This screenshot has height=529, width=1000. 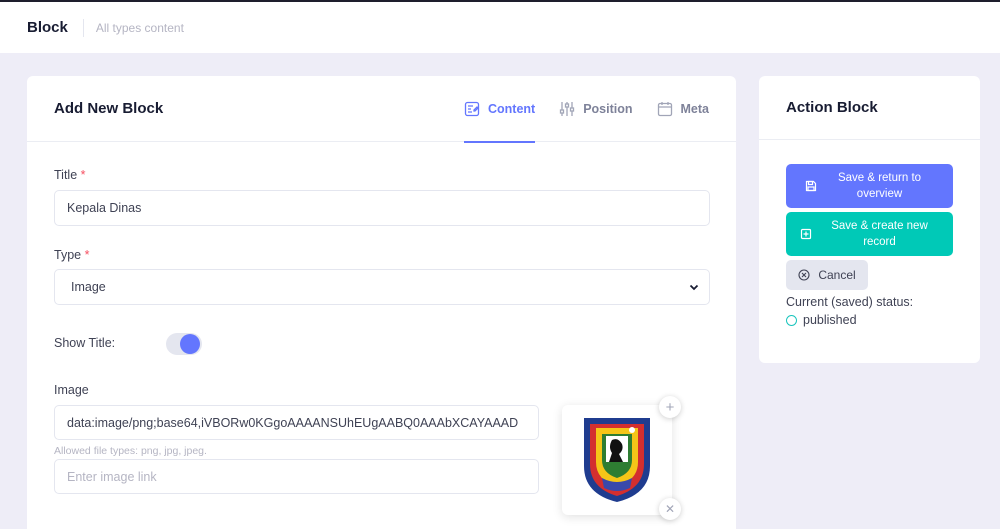 What do you see at coordinates (879, 186) in the screenshot?
I see `save-return-label: Save & return to overview` at bounding box center [879, 186].